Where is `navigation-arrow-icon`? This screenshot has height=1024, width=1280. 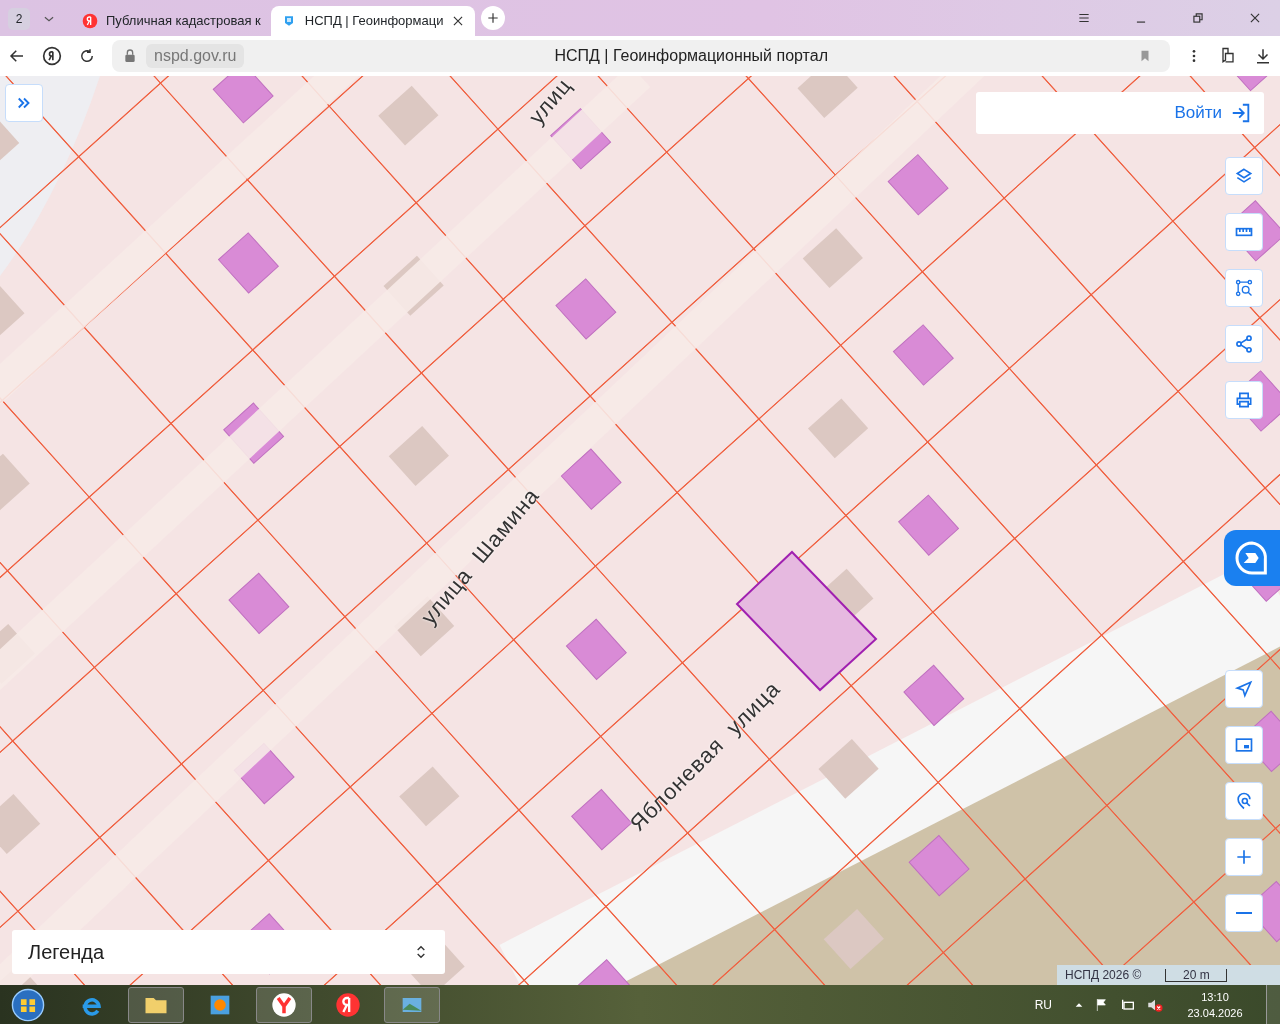 navigation-arrow-icon is located at coordinates (1244, 689).